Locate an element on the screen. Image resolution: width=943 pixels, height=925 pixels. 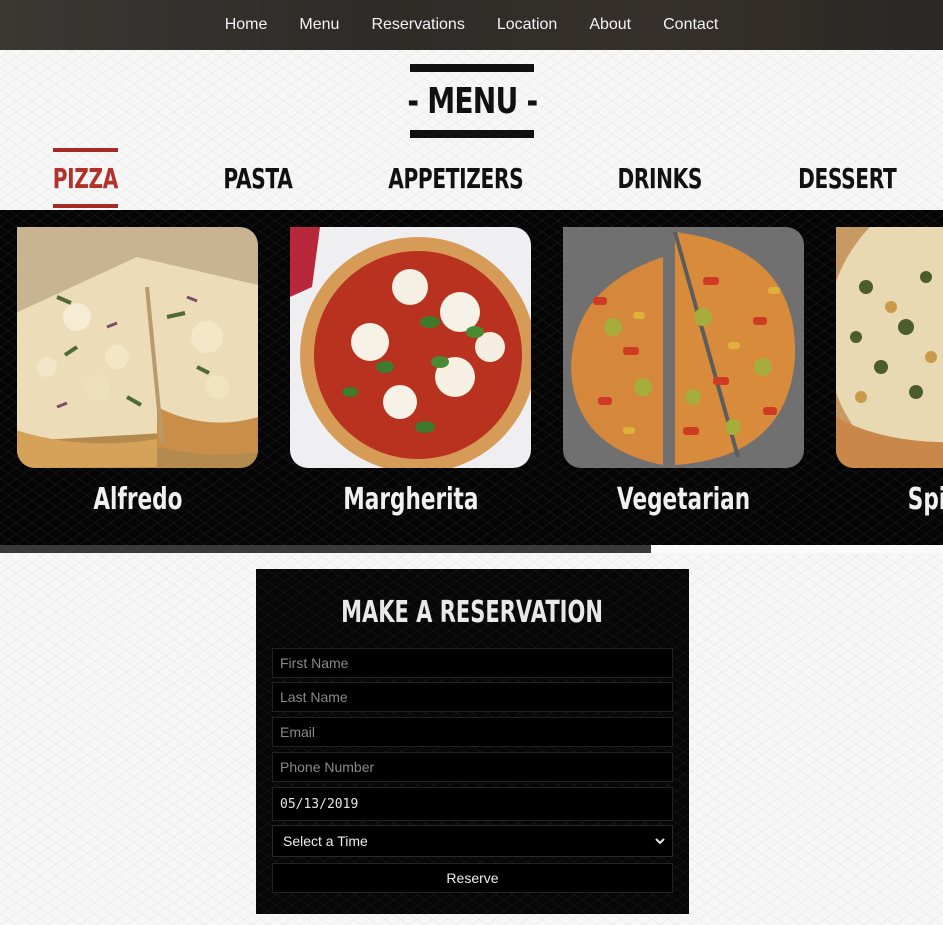
tab-appetizers-label: APPETIZERS is located at coordinates (456, 178).